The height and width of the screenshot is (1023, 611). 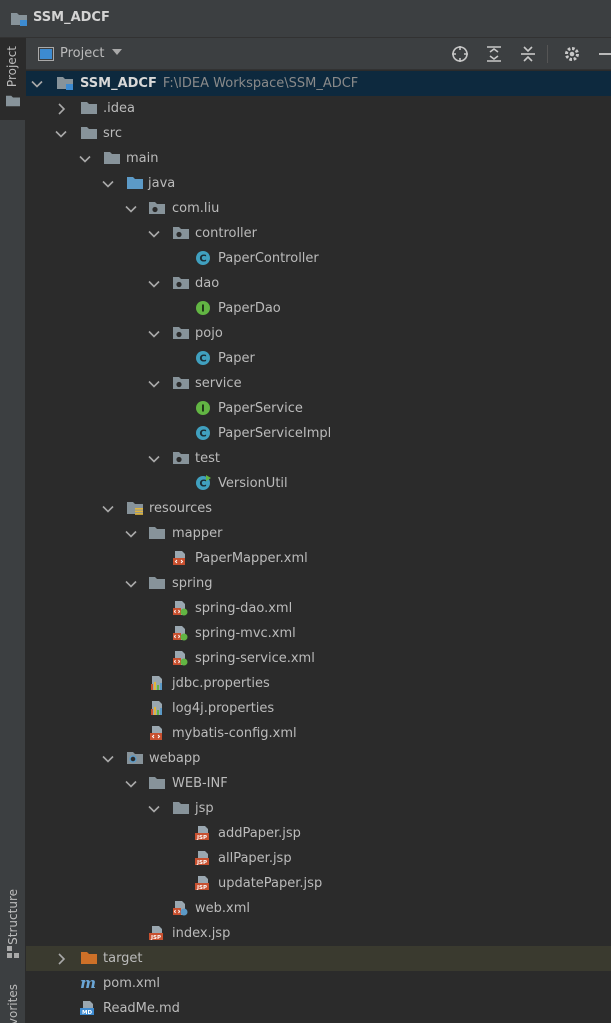 I want to click on tree-row-spring-service-xml: spring-service.xml, so click(x=318, y=658).